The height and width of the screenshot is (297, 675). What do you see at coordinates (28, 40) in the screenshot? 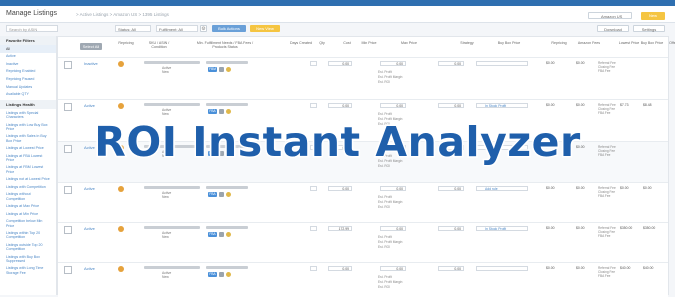
I see `favorite-filters-heading: Favorite Filters` at bounding box center [28, 40].